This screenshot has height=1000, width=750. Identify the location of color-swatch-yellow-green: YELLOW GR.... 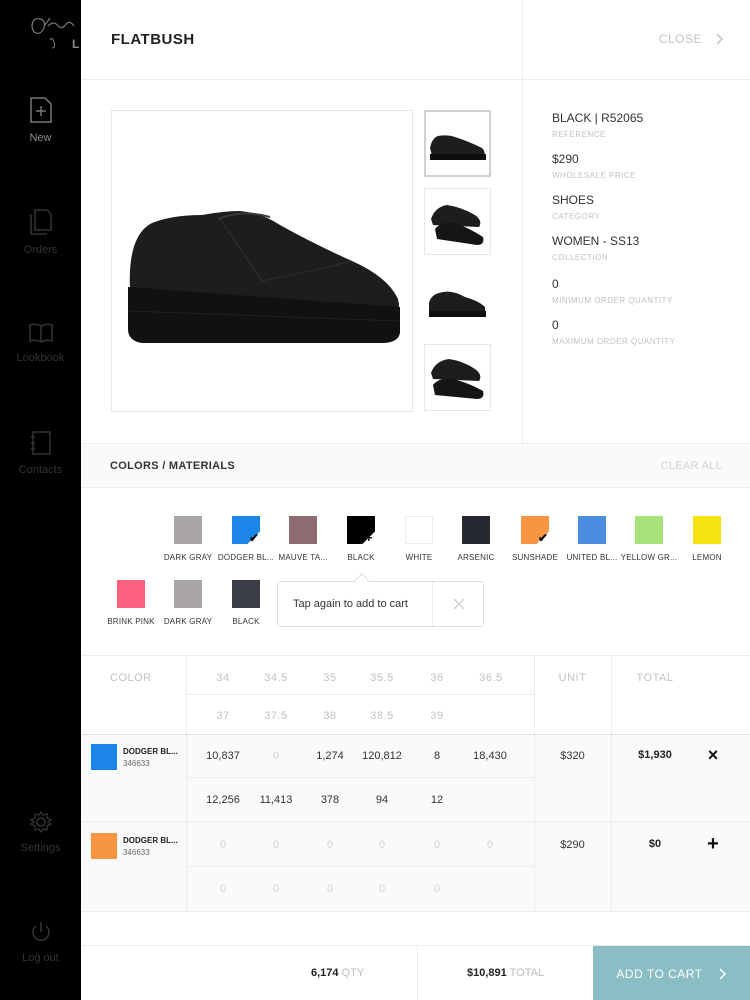
(649, 539).